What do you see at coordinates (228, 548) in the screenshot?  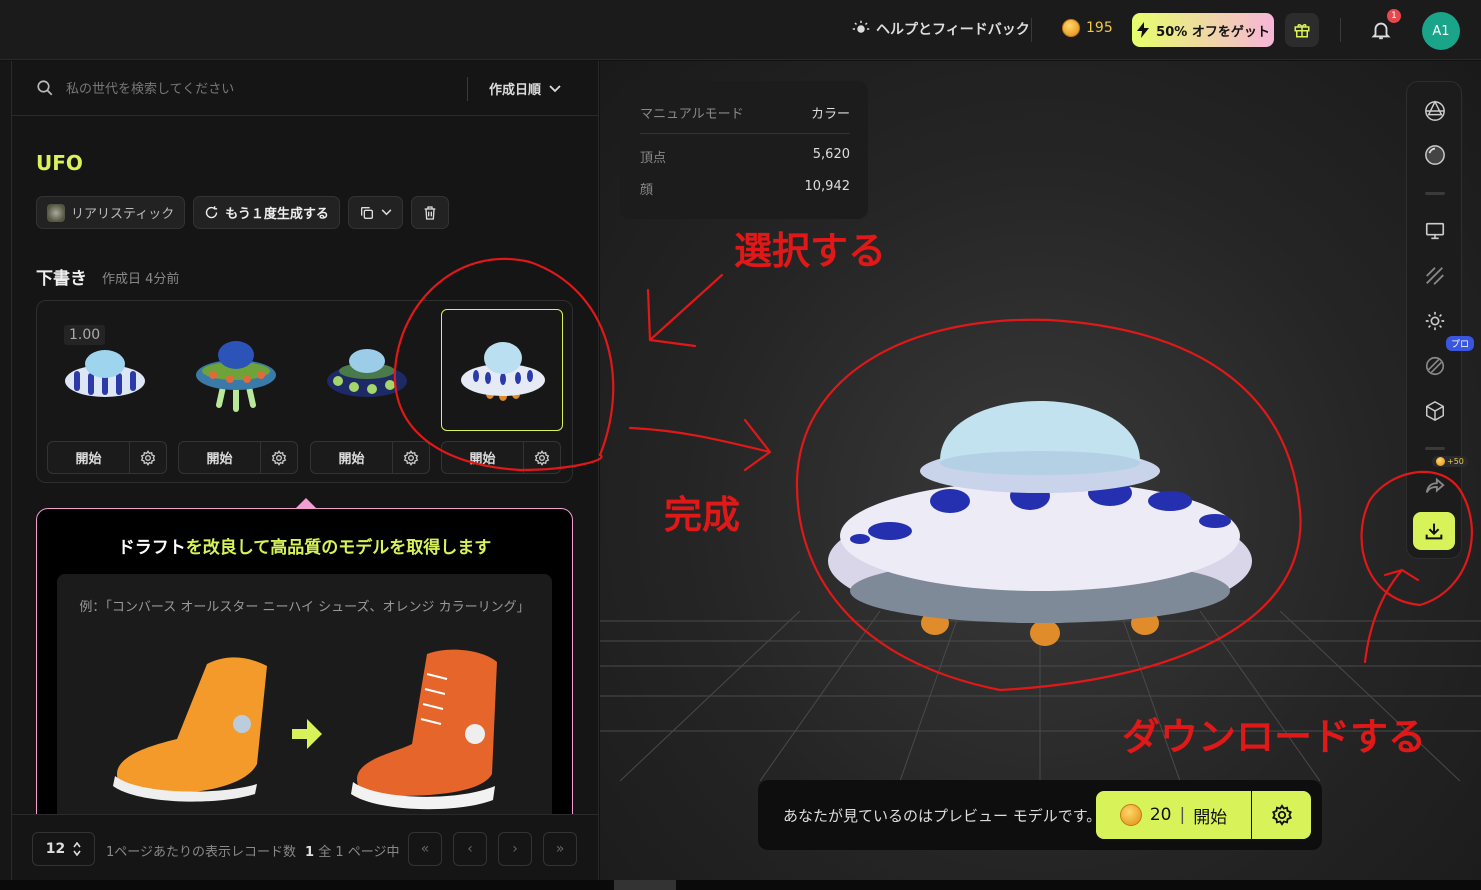 I see `refine-title-part2: を改良して` at bounding box center [228, 548].